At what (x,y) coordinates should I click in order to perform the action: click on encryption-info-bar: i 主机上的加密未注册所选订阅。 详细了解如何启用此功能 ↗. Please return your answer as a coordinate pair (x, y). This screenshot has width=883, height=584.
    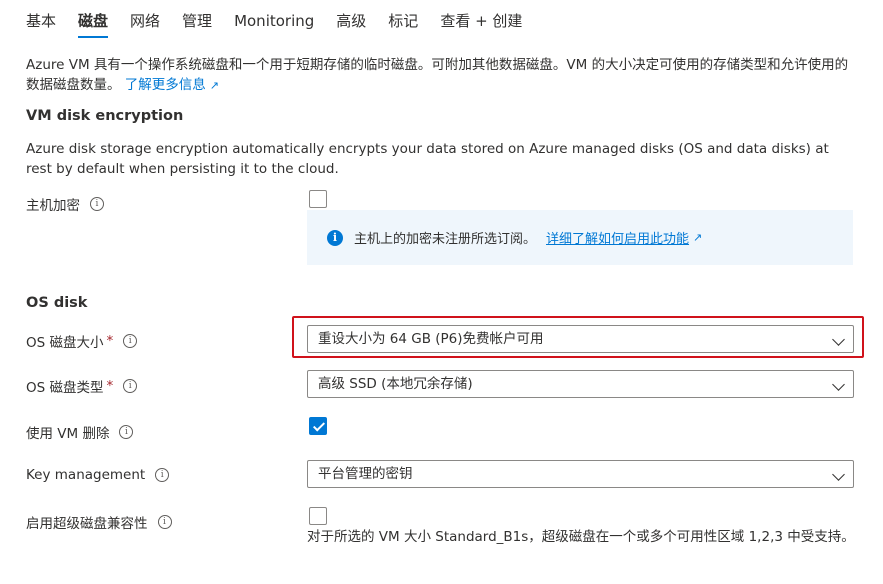
    Looking at the image, I should click on (580, 237).